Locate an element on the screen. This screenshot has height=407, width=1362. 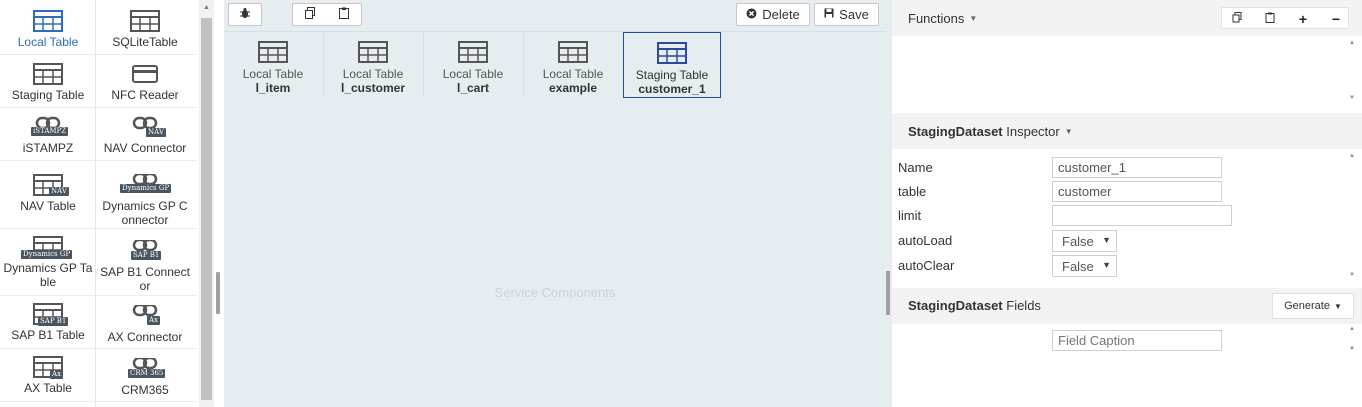
palette-item-nav-table: NAV NAV Table is located at coordinates (48, 193).